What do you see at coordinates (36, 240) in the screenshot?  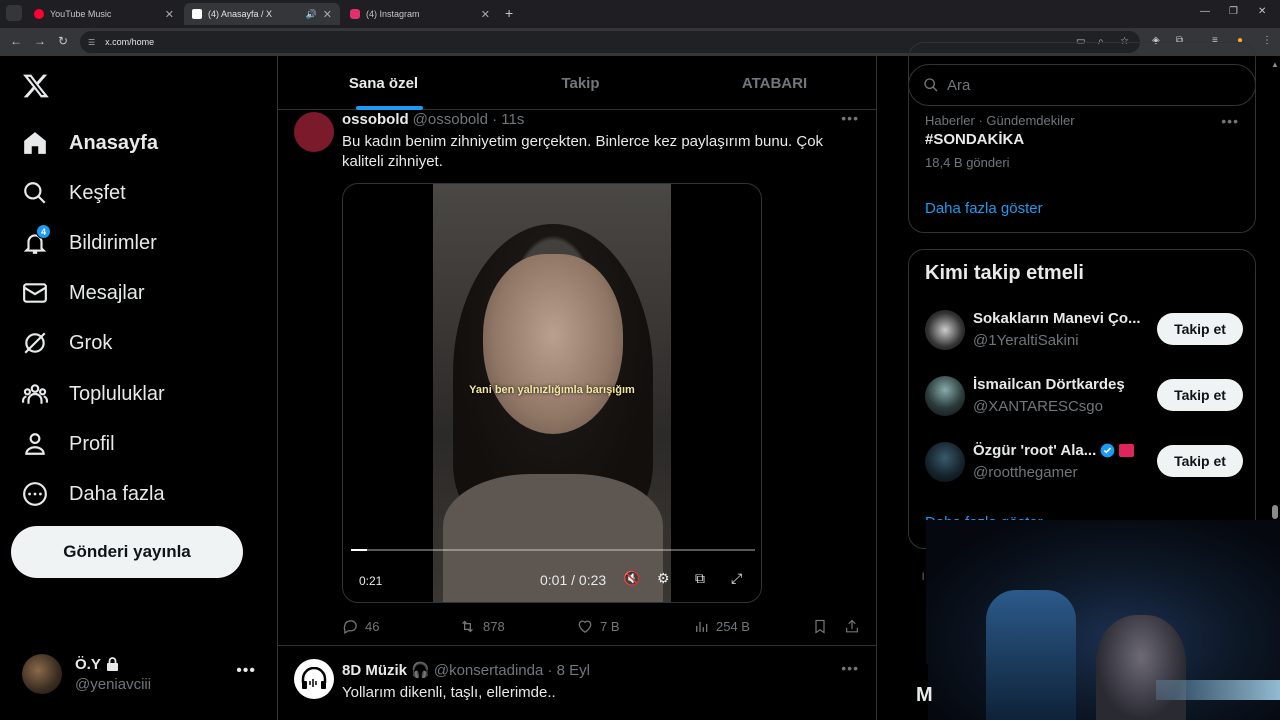 I see `bell-icon: 4` at bounding box center [36, 240].